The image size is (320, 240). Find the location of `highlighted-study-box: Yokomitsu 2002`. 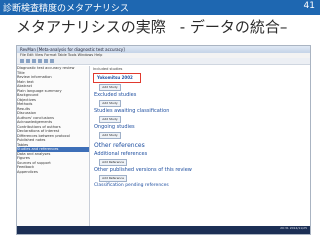

highlighted-study-box: Yokomitsu 2002 is located at coordinates (117, 78).